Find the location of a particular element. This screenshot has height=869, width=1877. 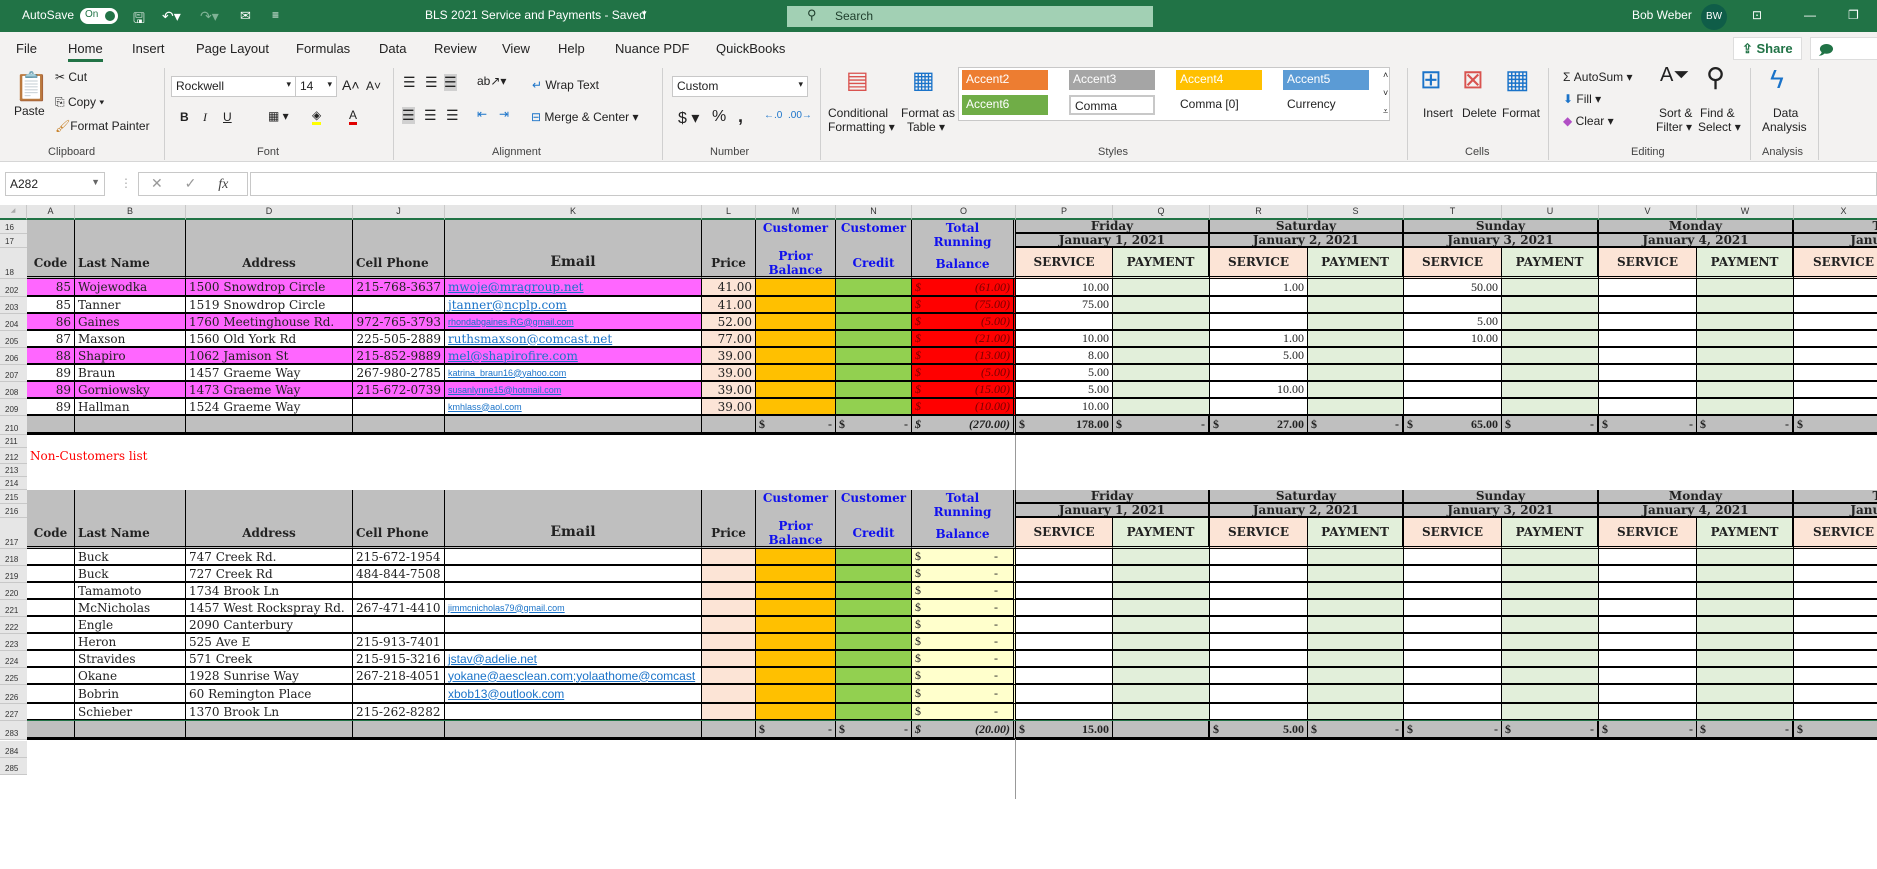

price-cell: 77.00 is located at coordinates (729, 339).